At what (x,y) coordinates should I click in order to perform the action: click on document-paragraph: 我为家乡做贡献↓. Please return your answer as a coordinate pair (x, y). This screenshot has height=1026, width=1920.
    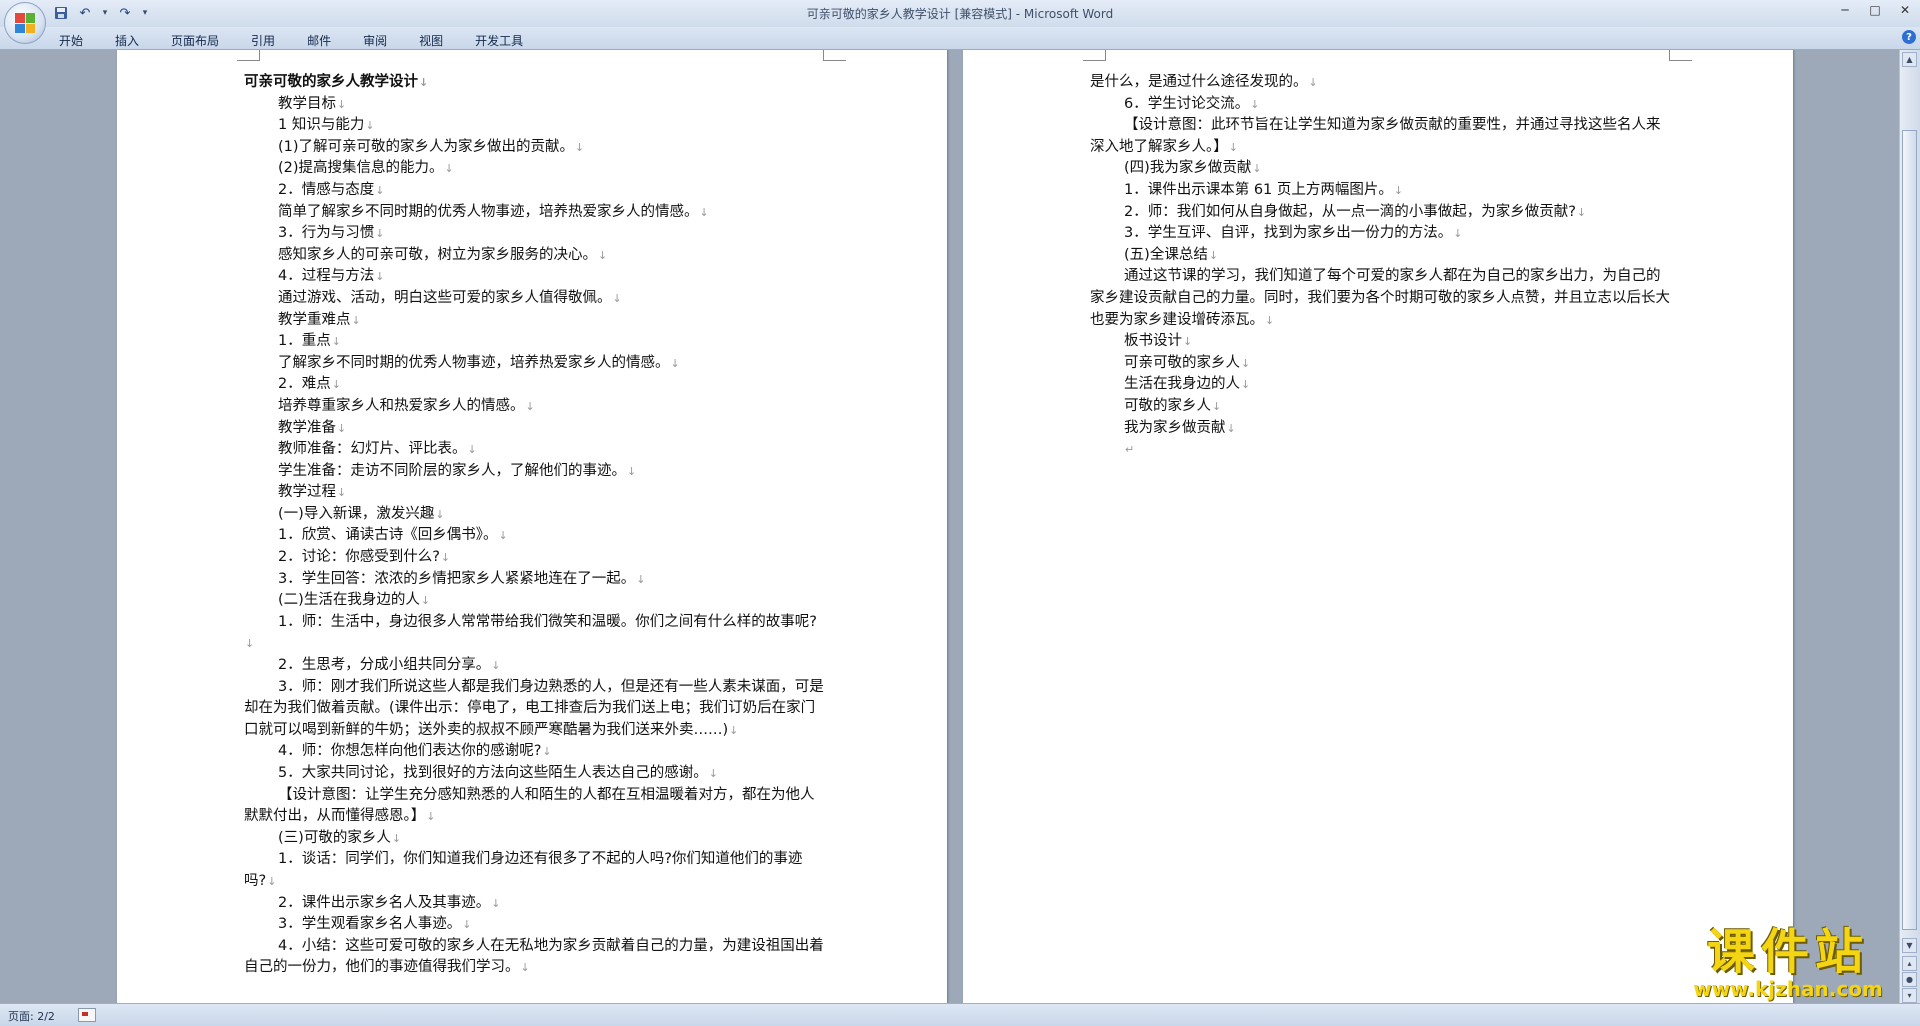
    Looking at the image, I should click on (1380, 429).